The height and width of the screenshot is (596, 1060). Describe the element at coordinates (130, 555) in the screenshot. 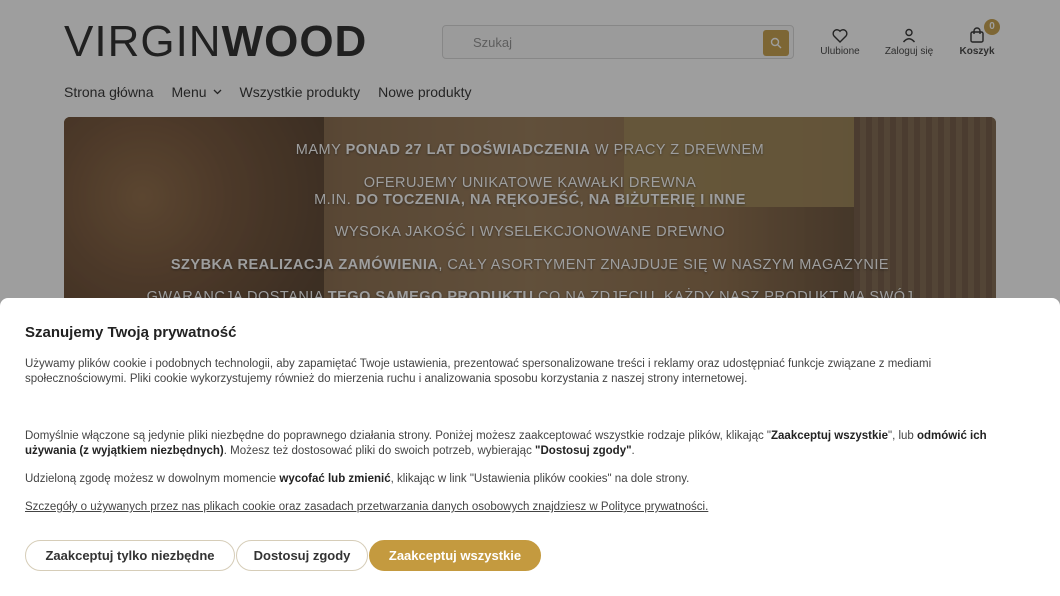

I see `accept-necessary-button: Zaakceptuj tylko niezbędne` at that location.